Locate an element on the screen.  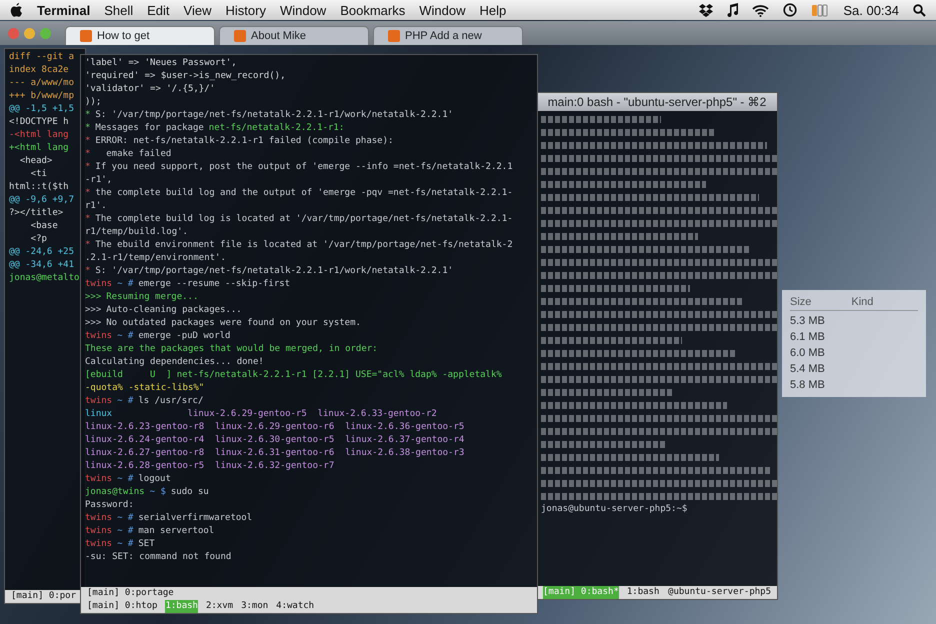
browser-tab: About Mike is located at coordinates (294, 35).